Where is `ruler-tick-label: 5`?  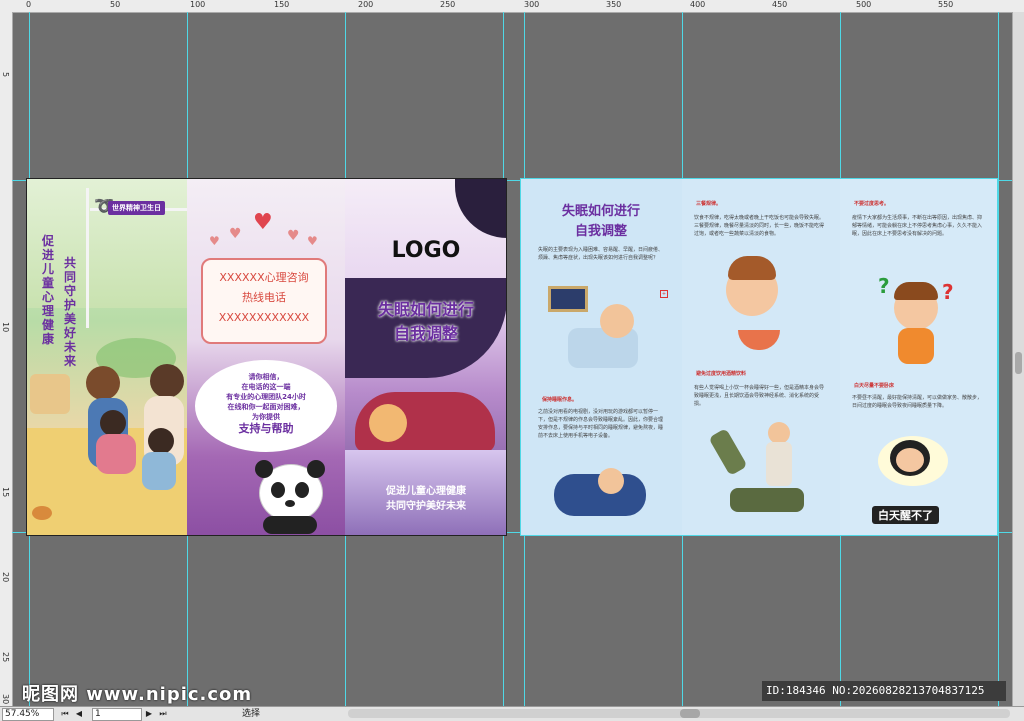 ruler-tick-label: 5 is located at coordinates (5, 75).